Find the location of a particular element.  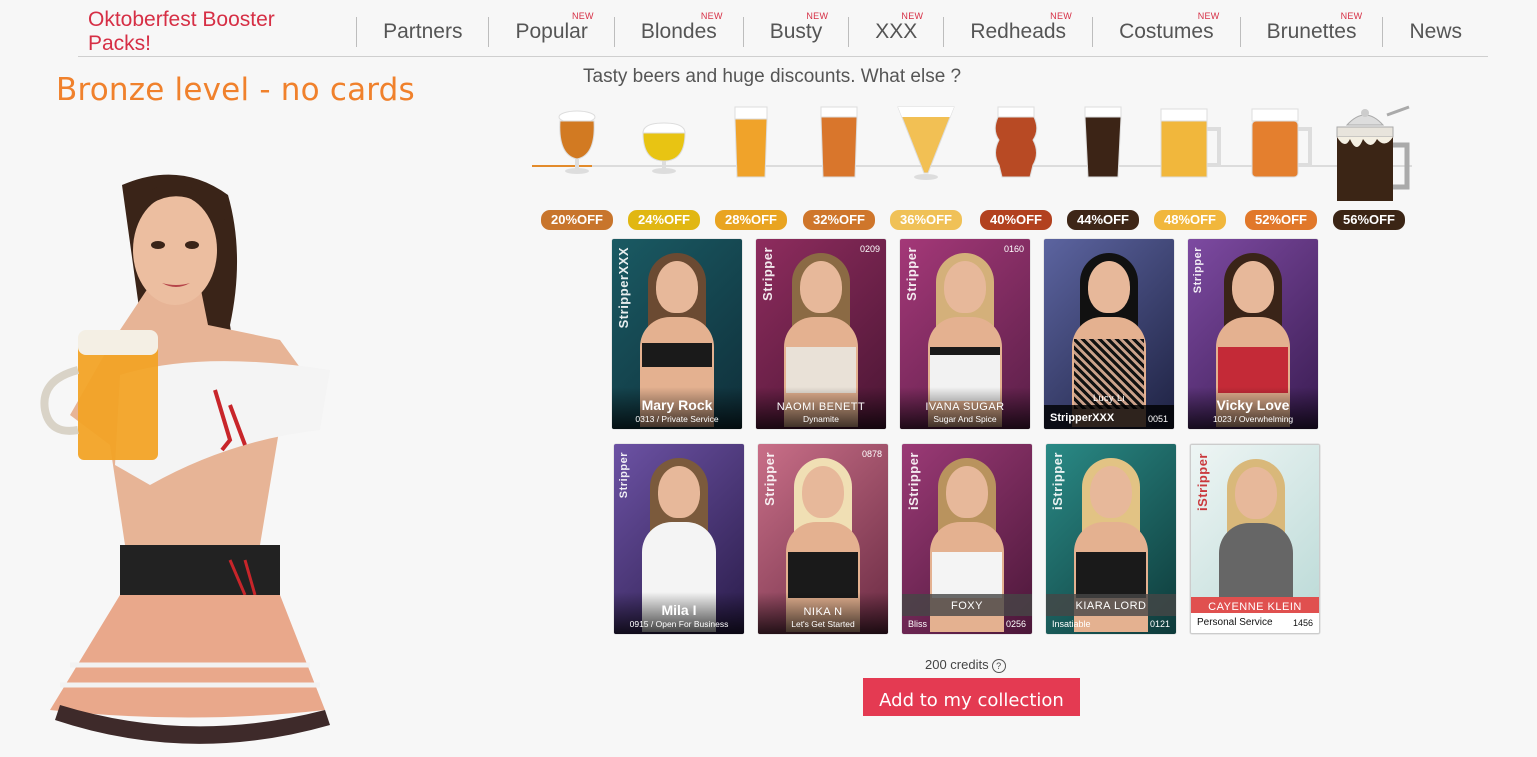

beer-tier-6: 40%OFF is located at coordinates (1016, 170).